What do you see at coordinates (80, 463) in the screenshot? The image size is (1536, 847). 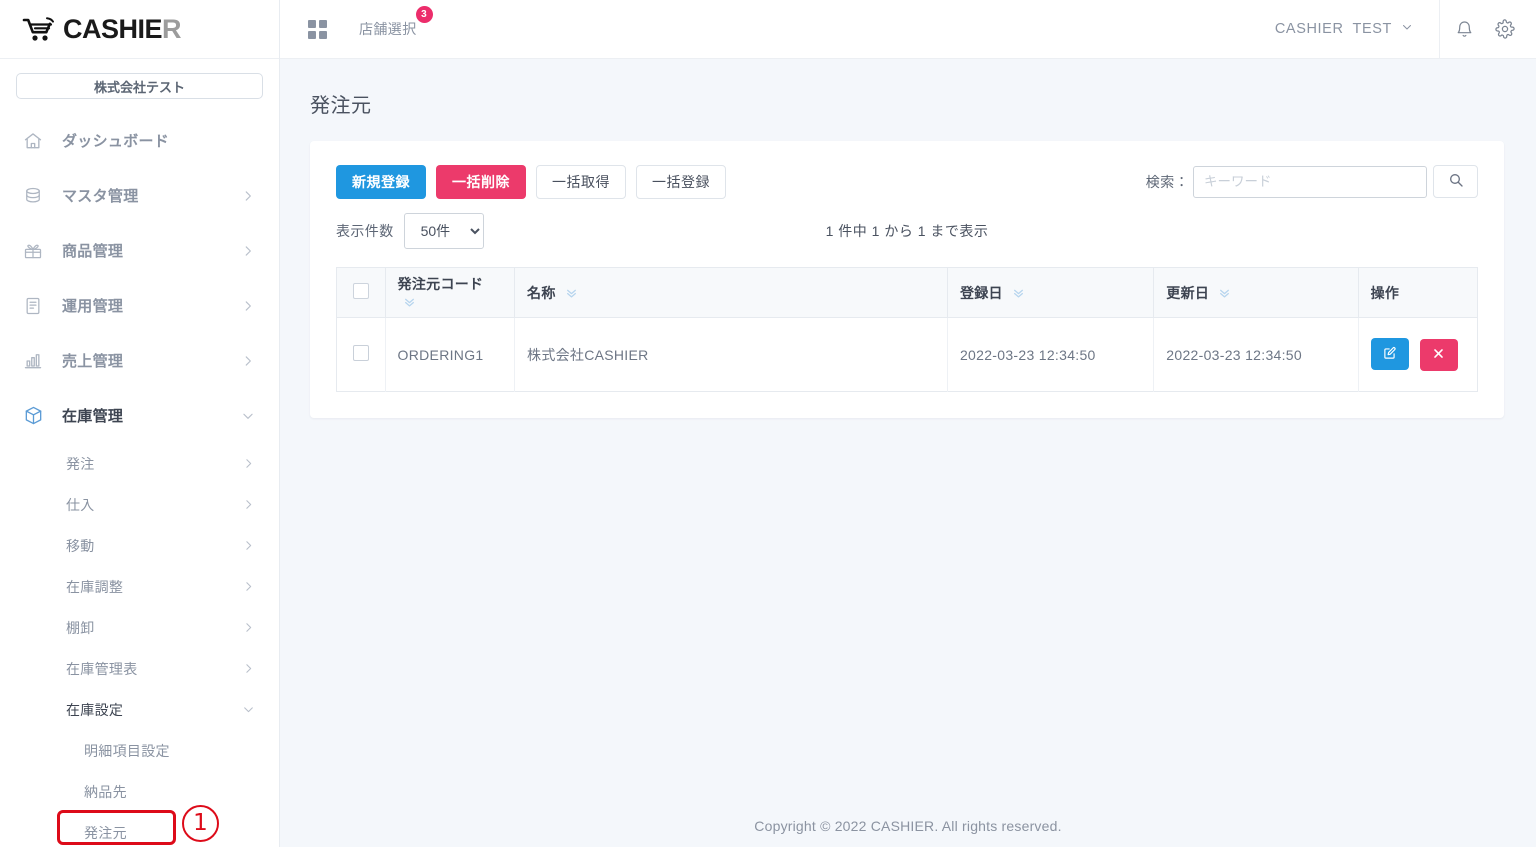 I see `sidebar-subitem-label: 発注` at bounding box center [80, 463].